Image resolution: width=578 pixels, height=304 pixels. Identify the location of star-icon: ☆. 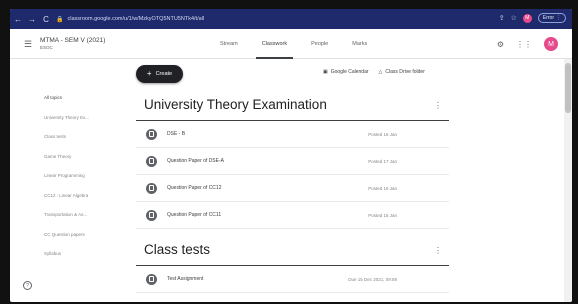
(514, 18).